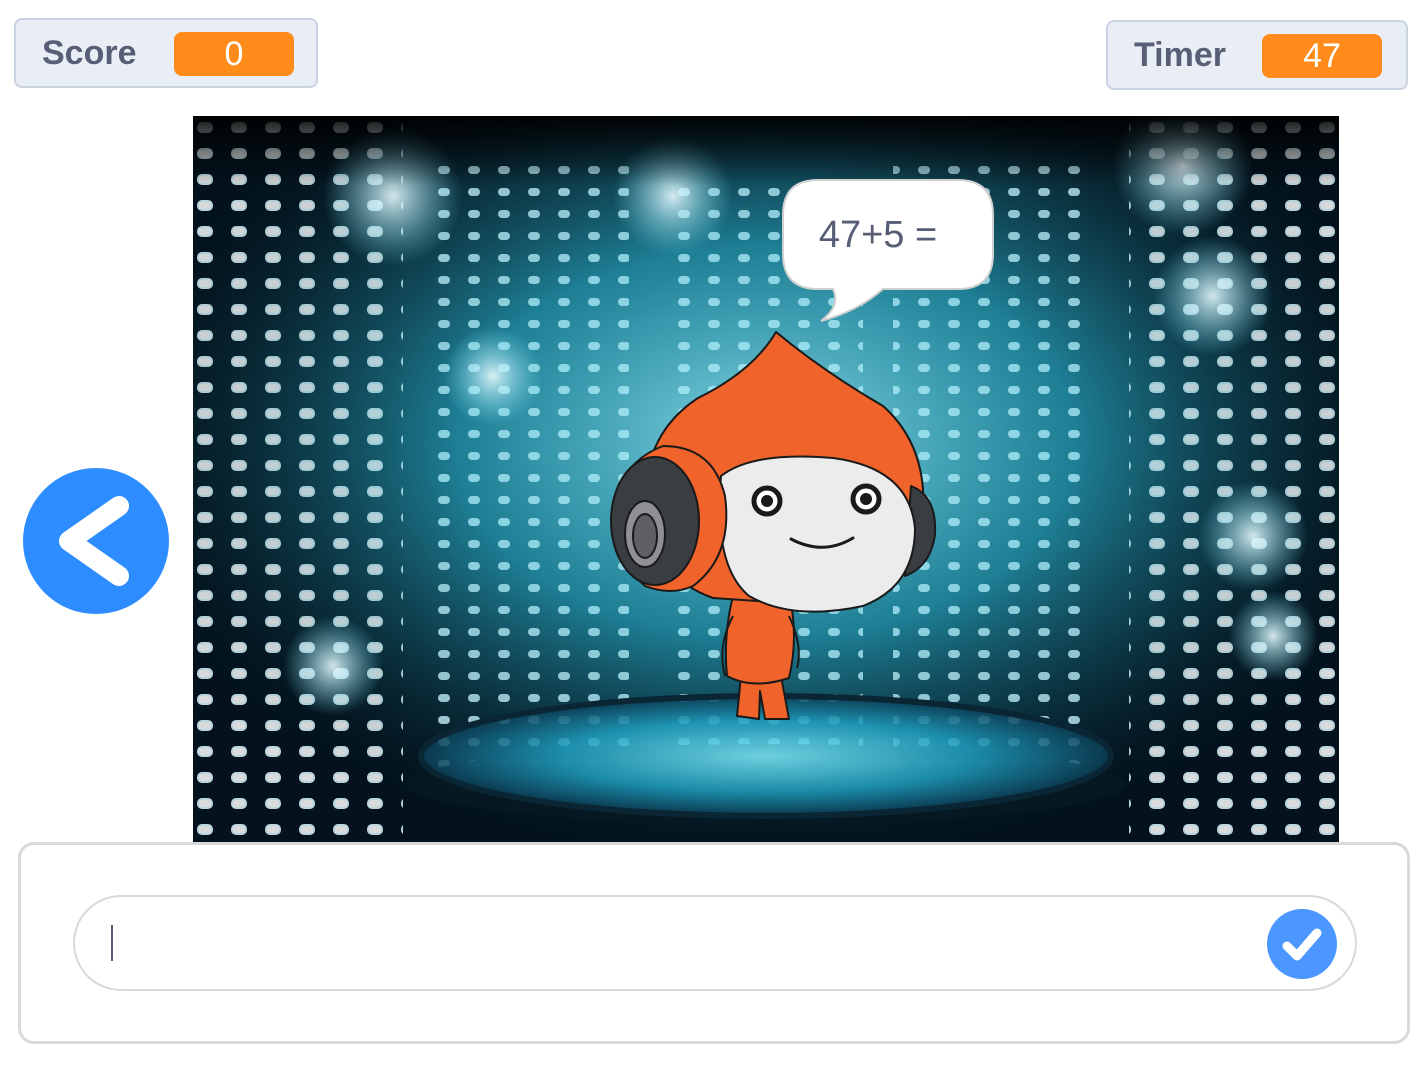  Describe the element at coordinates (234, 54) in the screenshot. I see `score-value: 0` at that location.